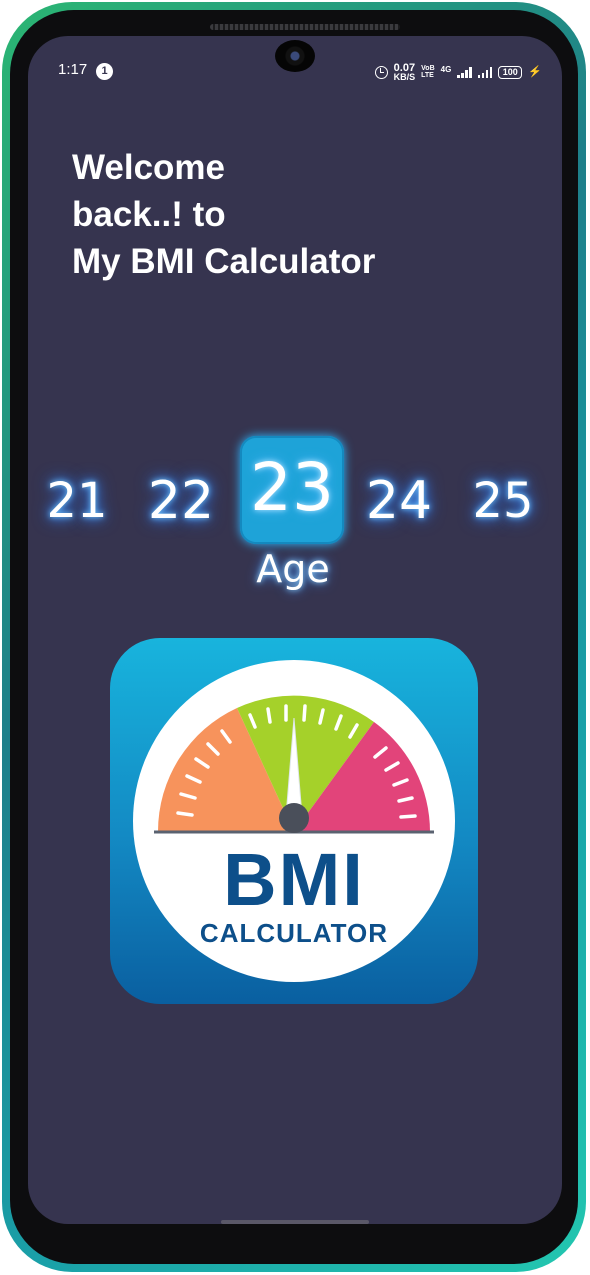 The width and height of the screenshot is (590, 1275). I want to click on welcome-line-1: Welcome, so click(149, 167).